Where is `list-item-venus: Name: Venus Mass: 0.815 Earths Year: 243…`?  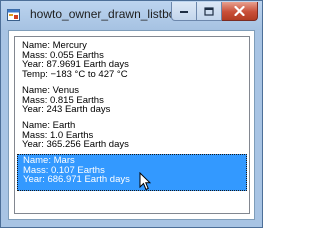 list-item-venus: Name: Venus Mass: 0.815 Earths Year: 243… is located at coordinates (132, 101).